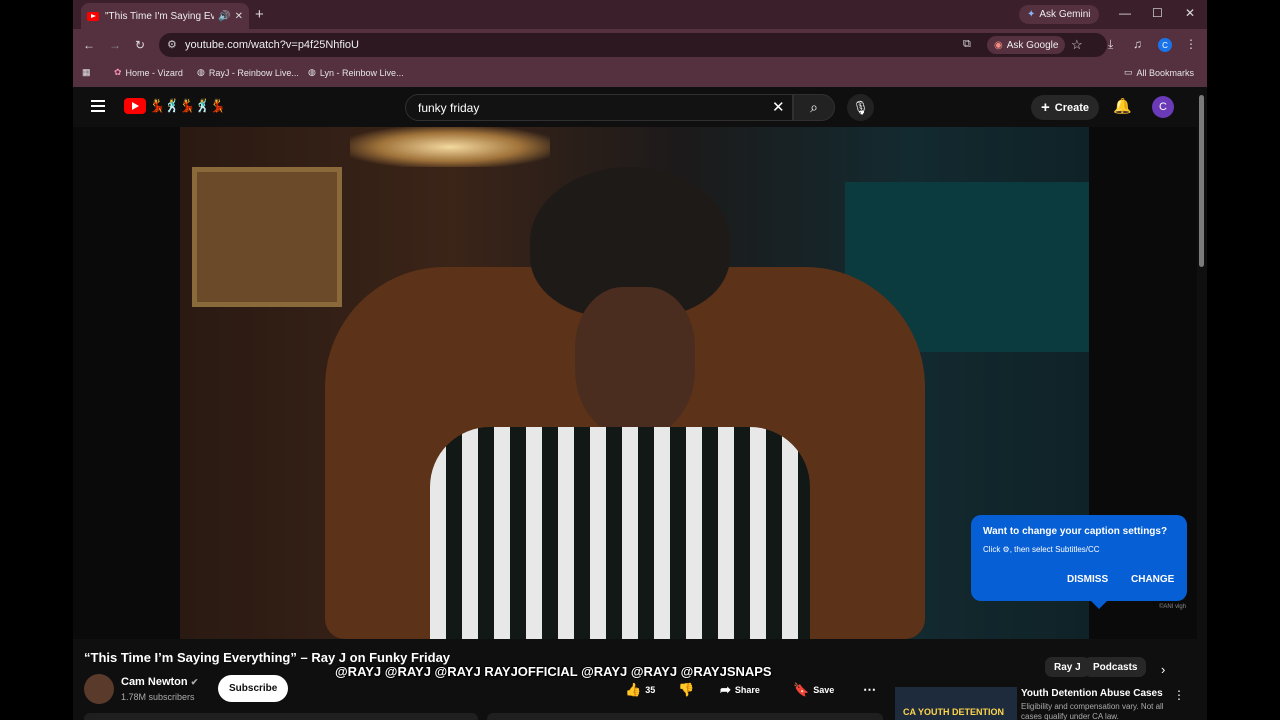 Image resolution: width=1280 pixels, height=720 pixels. I want to click on dismiss-button: DISMISS, so click(1087, 579).